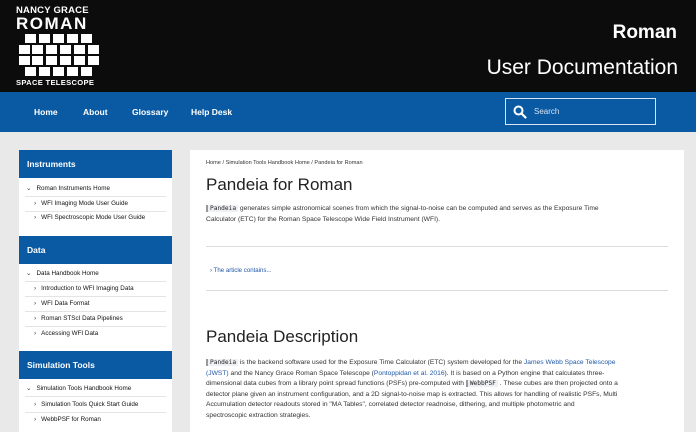 The image size is (696, 432). What do you see at coordinates (52, 23) in the screenshot?
I see `logo-line2: ROMAN` at bounding box center [52, 23].